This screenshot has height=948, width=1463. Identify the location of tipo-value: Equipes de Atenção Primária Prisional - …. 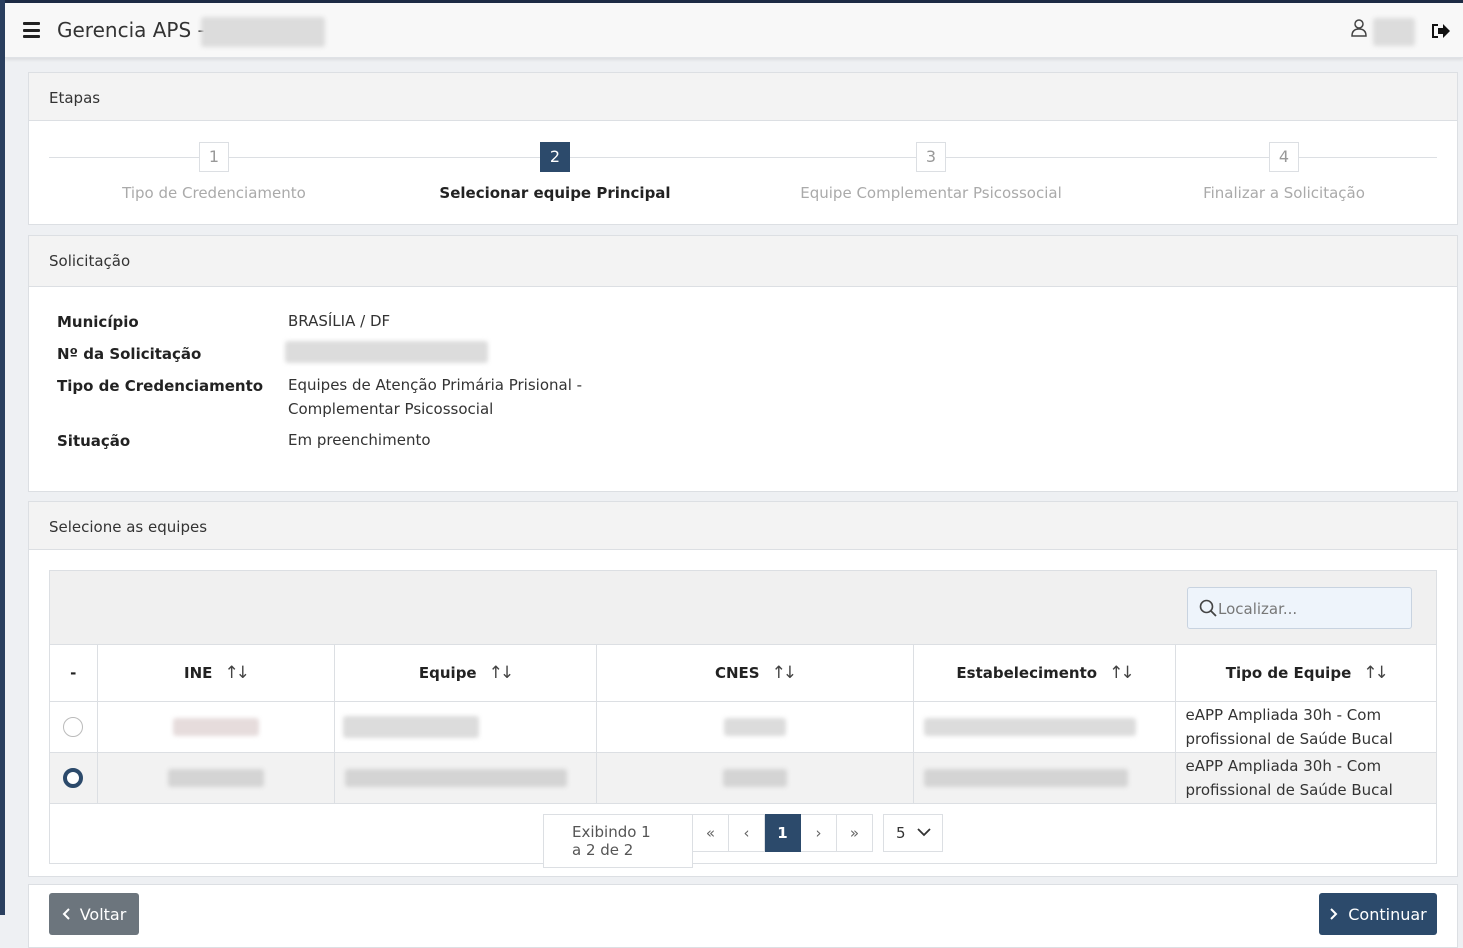
(435, 397).